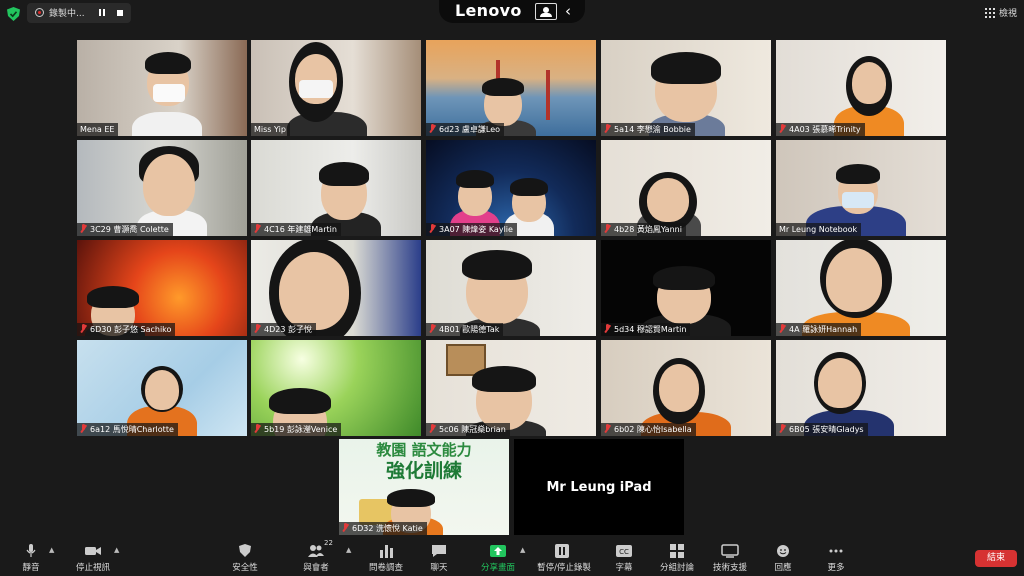 The image size is (1024, 576). I want to click on more-dots-icon, so click(836, 551).